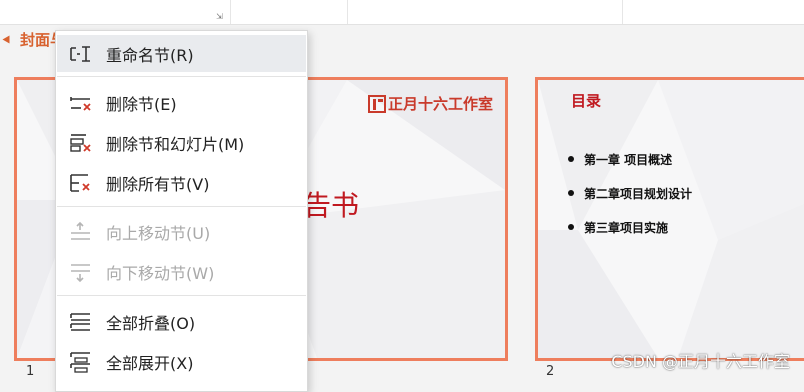 Image resolution: width=804 pixels, height=392 pixels. I want to click on menu-item-delete-section-and-slides: 删除节和幻灯片(M), so click(181, 142).